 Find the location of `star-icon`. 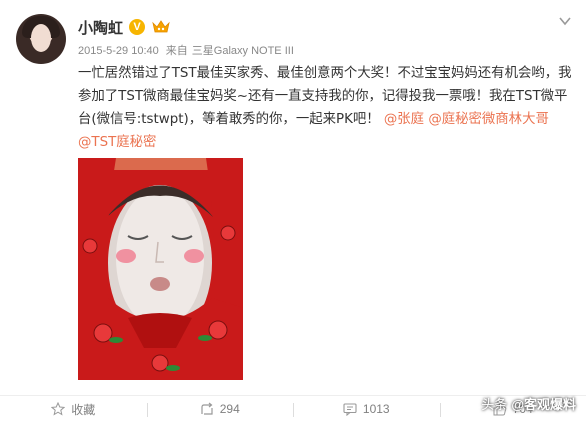

star-icon is located at coordinates (58, 409).